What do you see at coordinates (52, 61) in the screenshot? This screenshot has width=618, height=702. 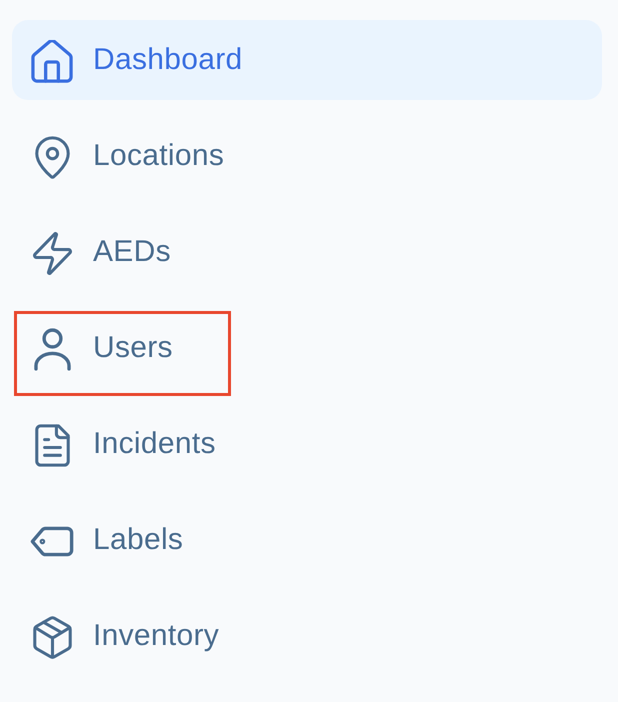 I see `house-icon` at bounding box center [52, 61].